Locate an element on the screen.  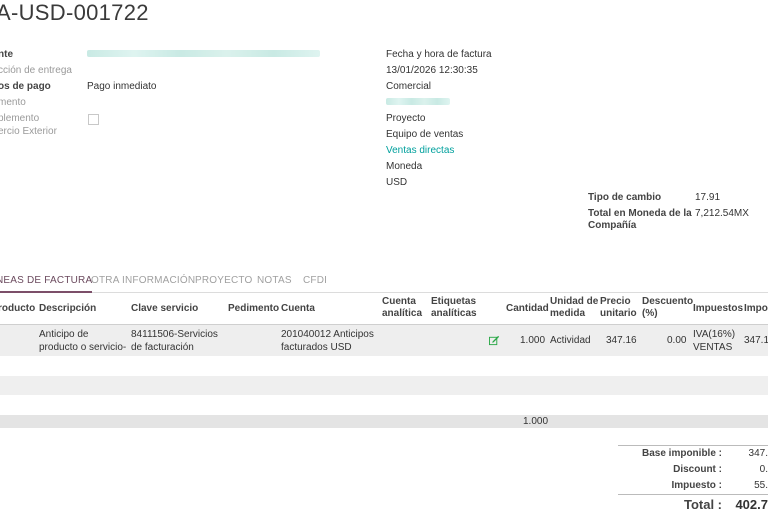
col-analytic-account: Cuenta is located at coordinates (399, 302).